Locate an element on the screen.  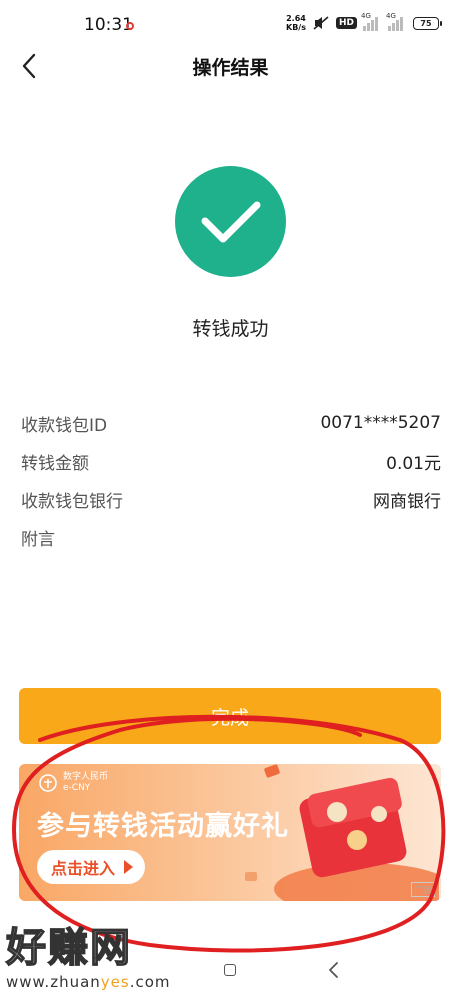
status-icons: 2.64 KB/s HD 4G 4G 75 is located at coordinates (364, 22).